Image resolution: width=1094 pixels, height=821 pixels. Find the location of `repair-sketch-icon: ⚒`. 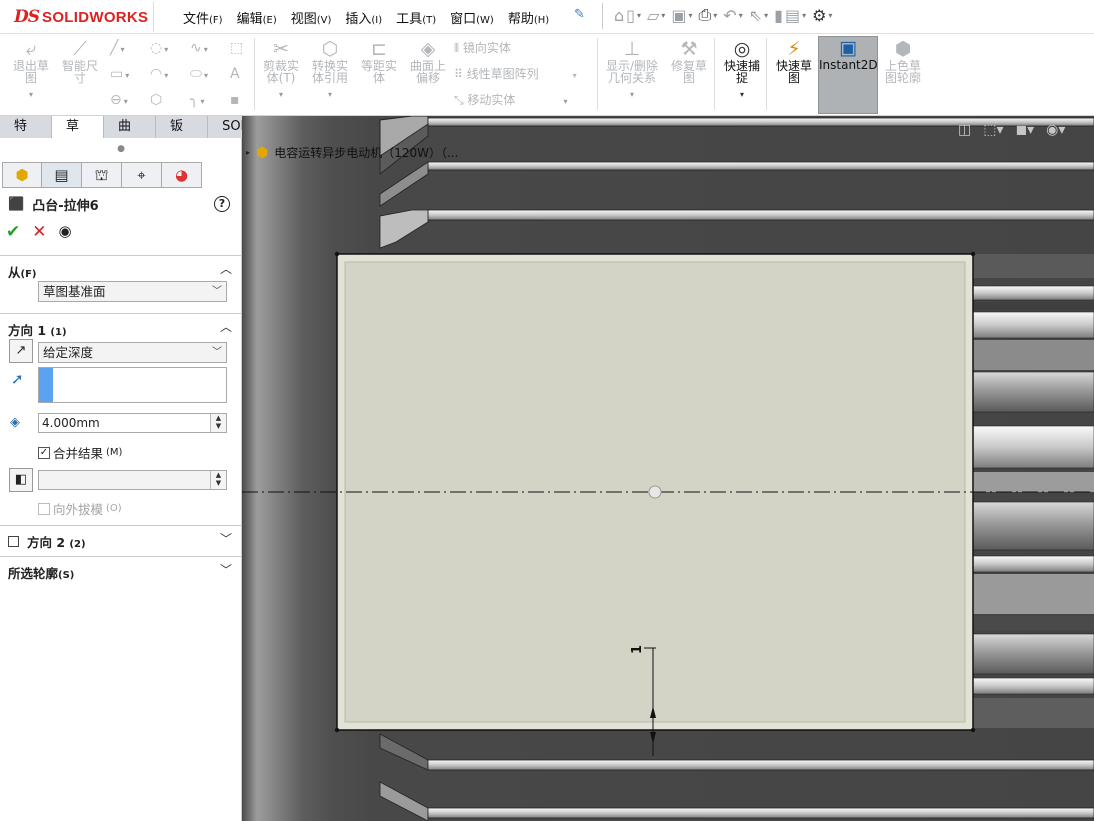

repair-sketch-icon: ⚒ is located at coordinates (689, 49).